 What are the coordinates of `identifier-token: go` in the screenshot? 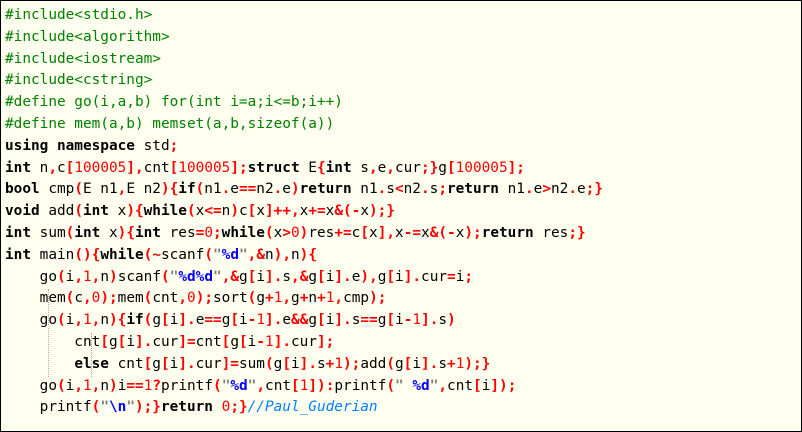 It's located at (31, 385).